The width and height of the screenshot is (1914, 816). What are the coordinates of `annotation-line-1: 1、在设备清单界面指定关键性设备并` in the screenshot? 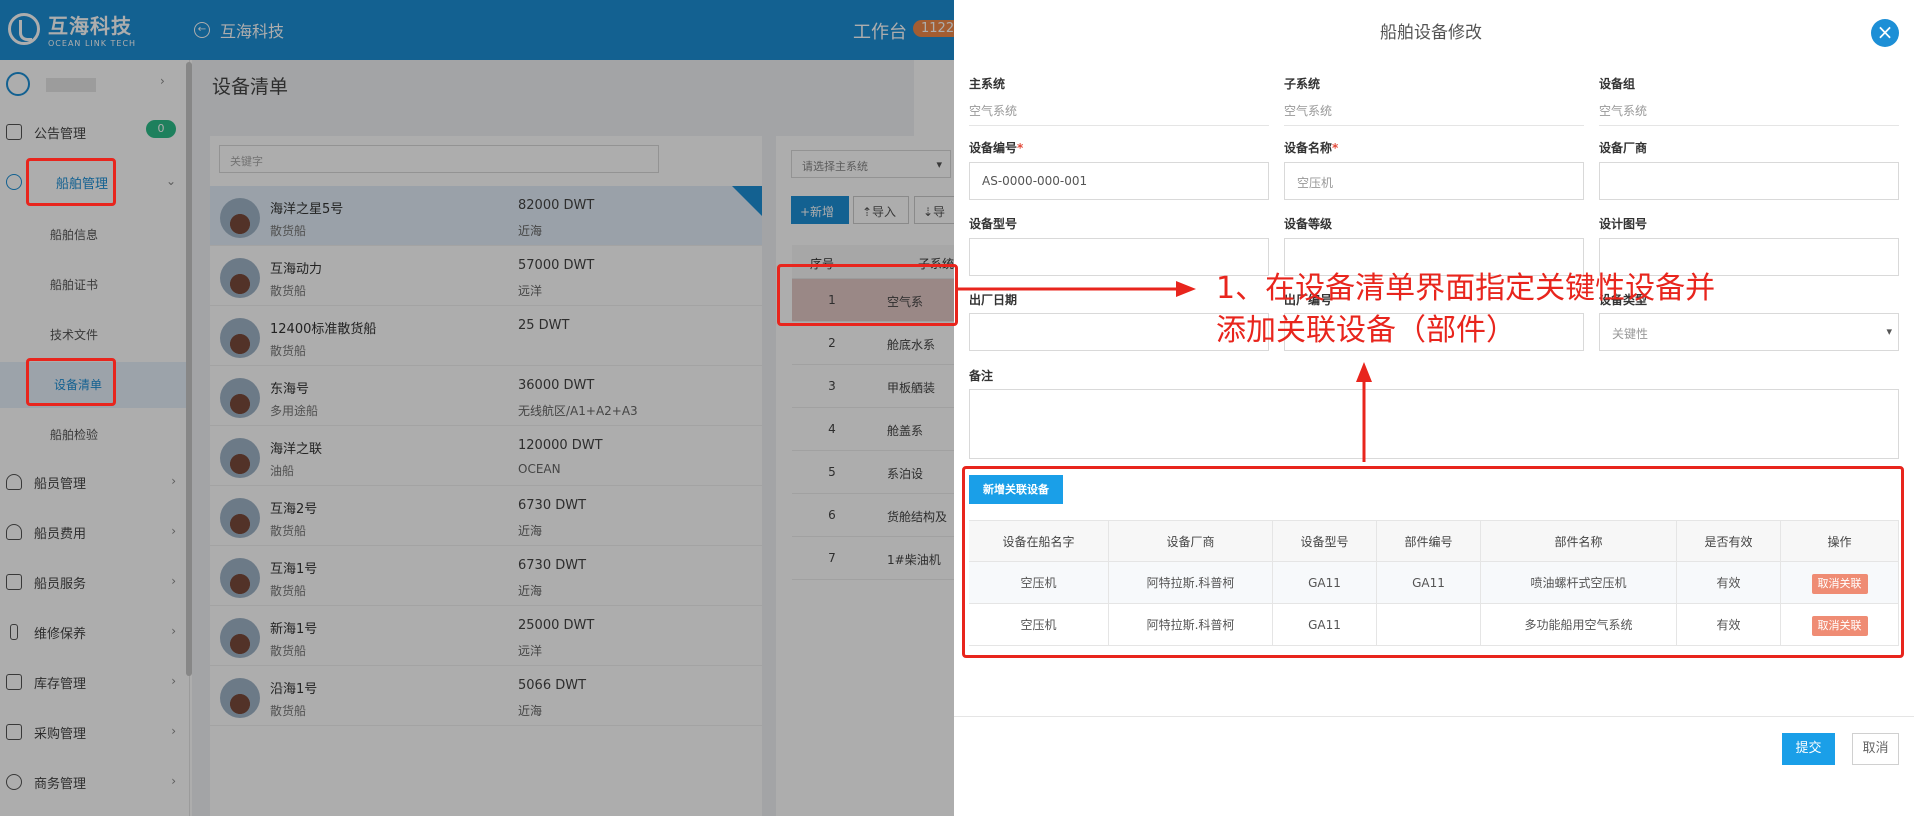 It's located at (1466, 288).